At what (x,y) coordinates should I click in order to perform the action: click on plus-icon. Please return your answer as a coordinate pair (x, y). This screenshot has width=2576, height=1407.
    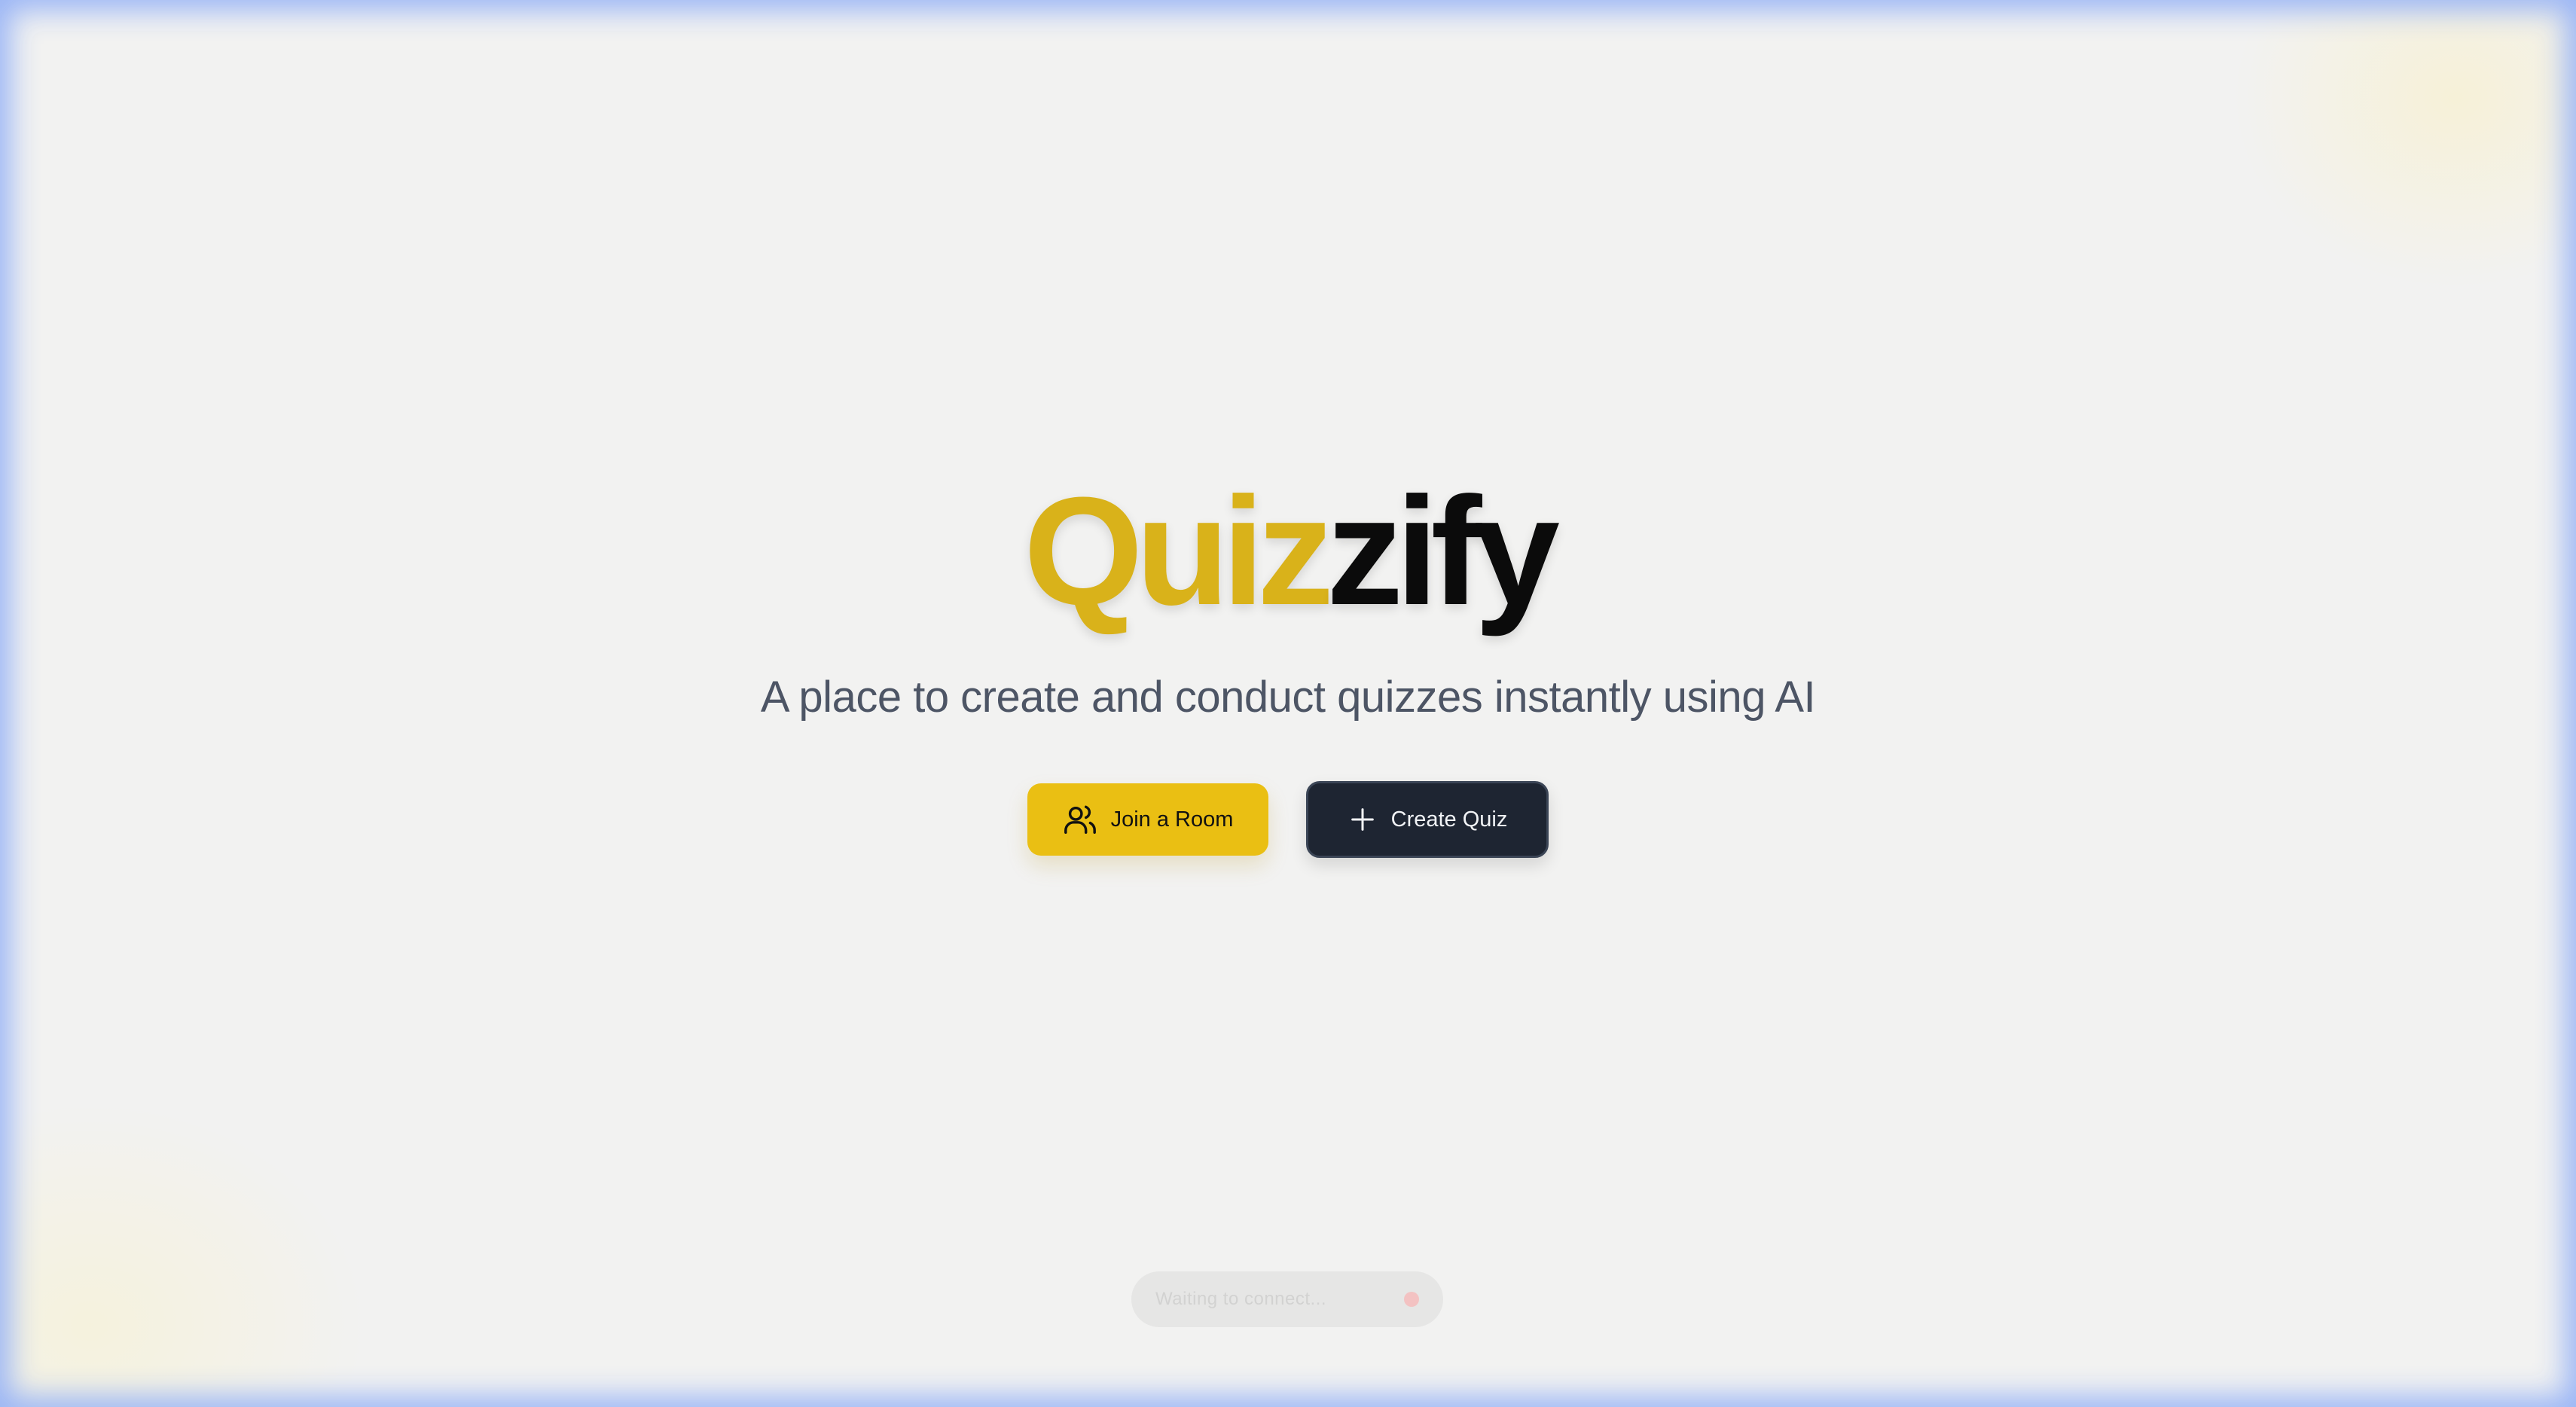
    Looking at the image, I should click on (1363, 819).